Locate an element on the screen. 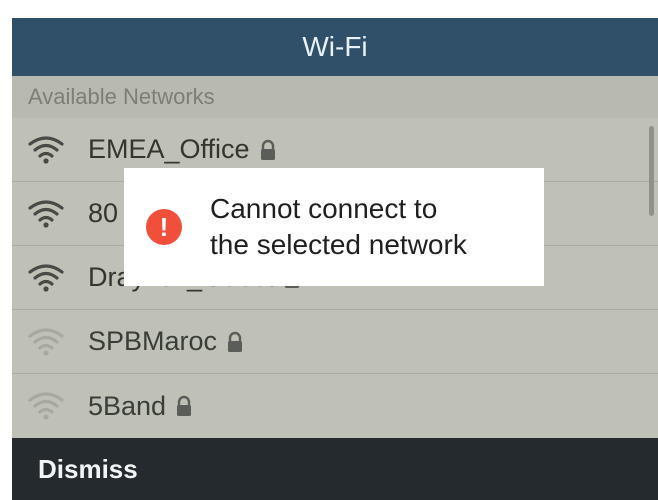  scrollbar is located at coordinates (651, 171).